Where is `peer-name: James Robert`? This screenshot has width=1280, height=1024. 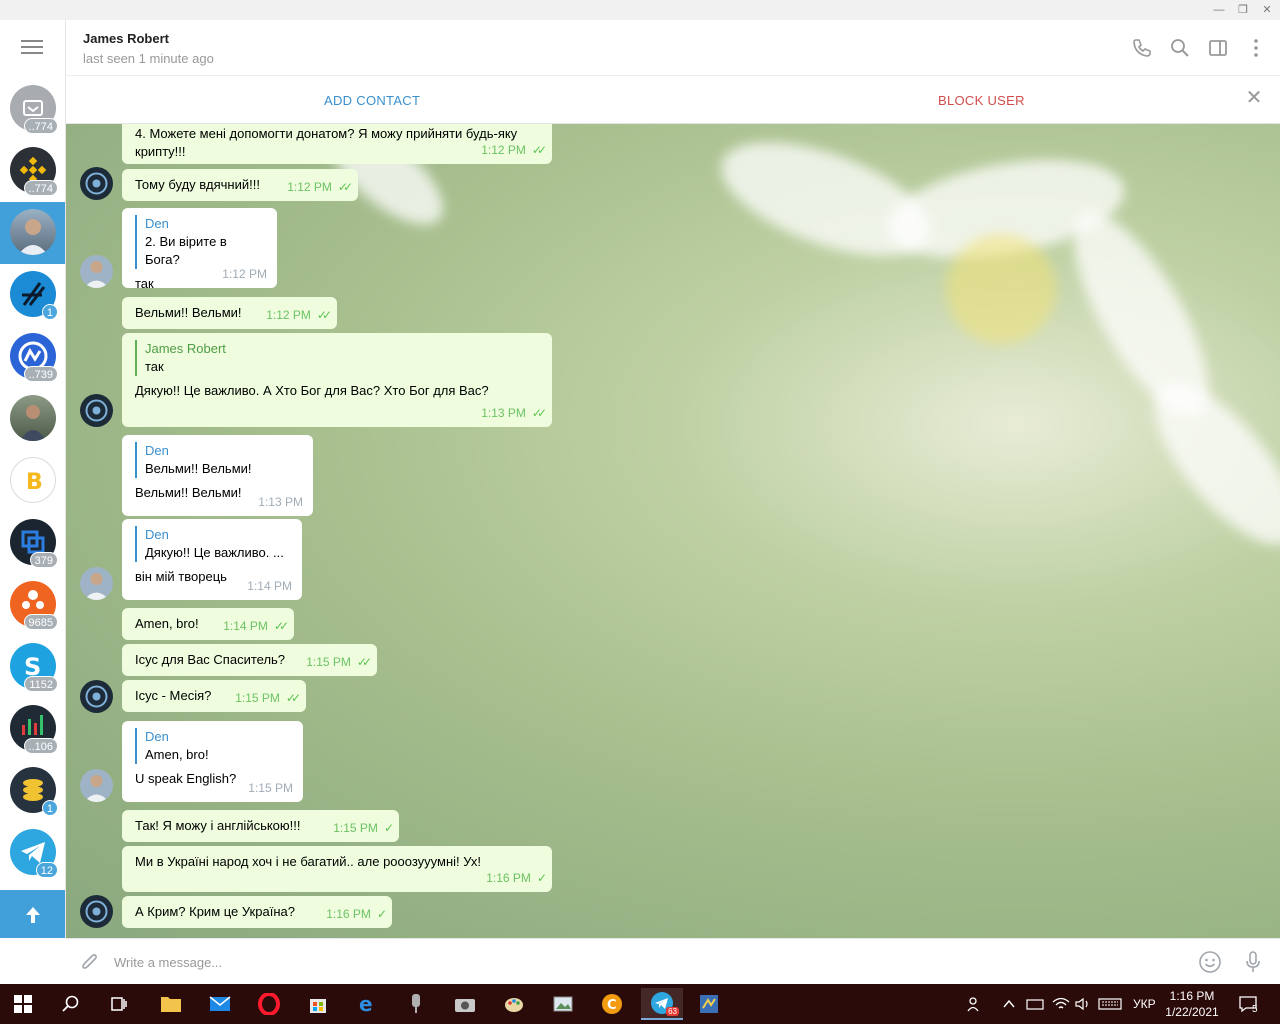 peer-name: James Robert is located at coordinates (126, 38).